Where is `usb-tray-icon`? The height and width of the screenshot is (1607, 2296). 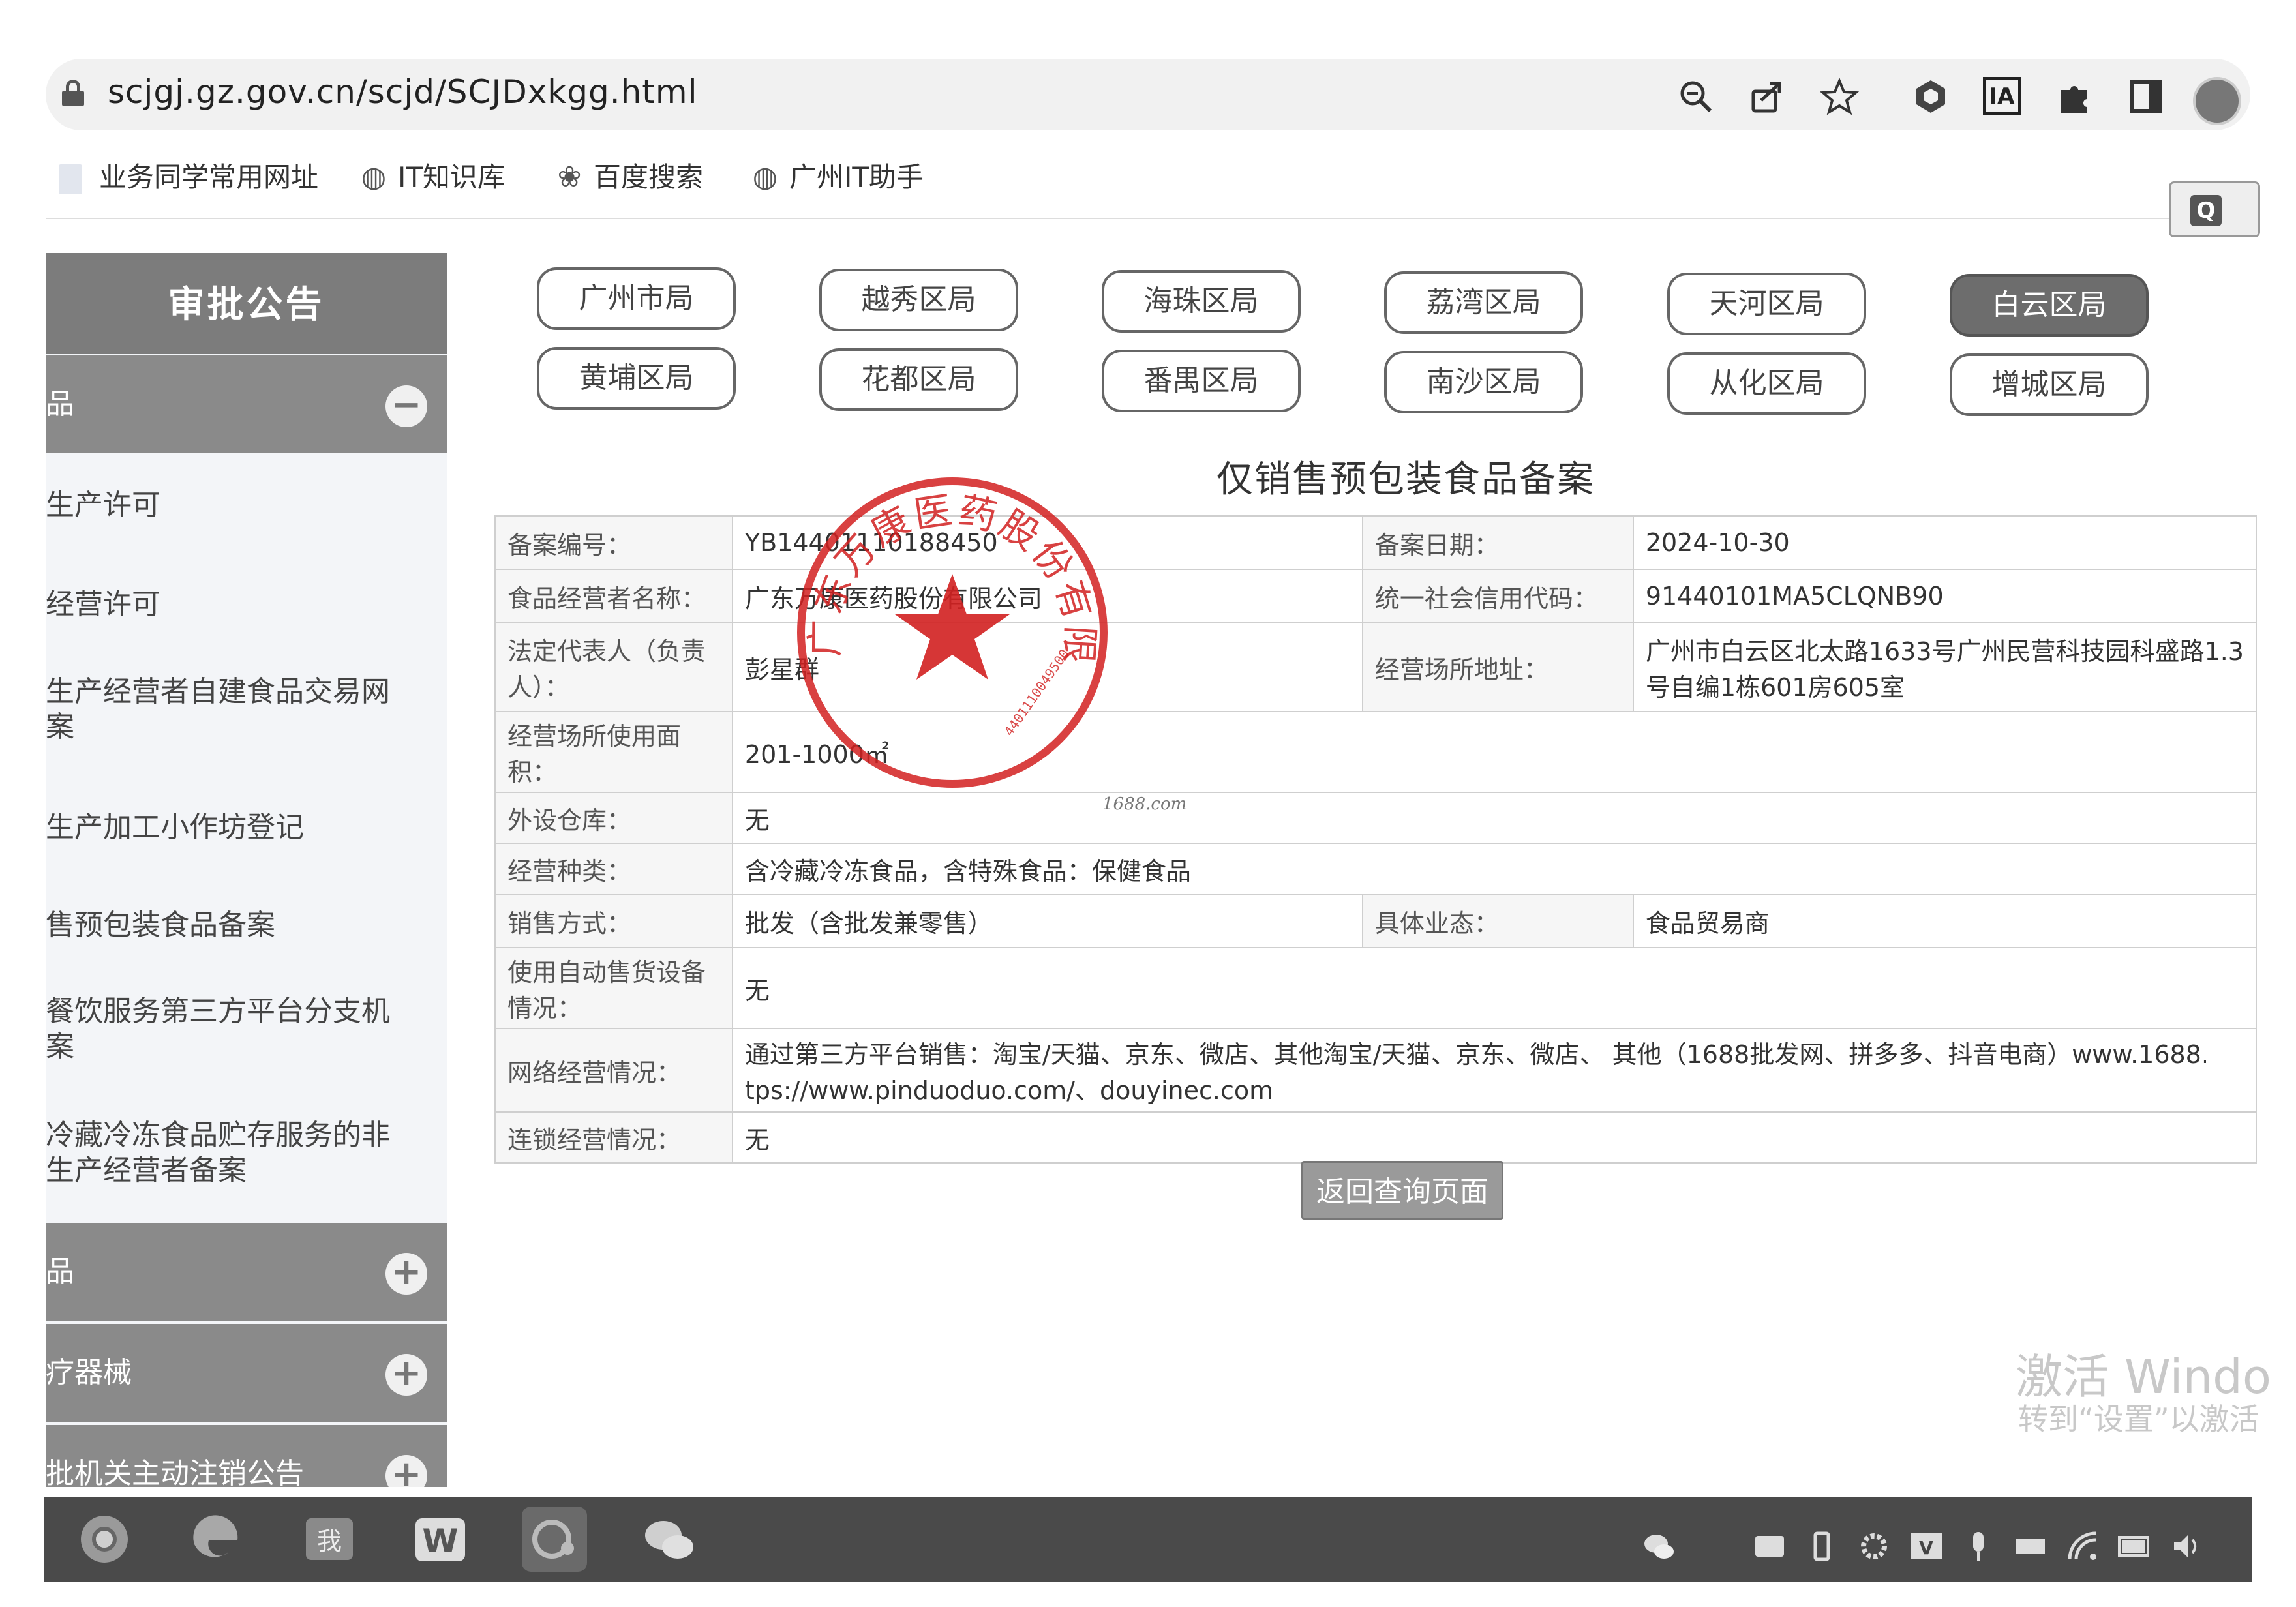
usb-tray-icon is located at coordinates (1822, 1546).